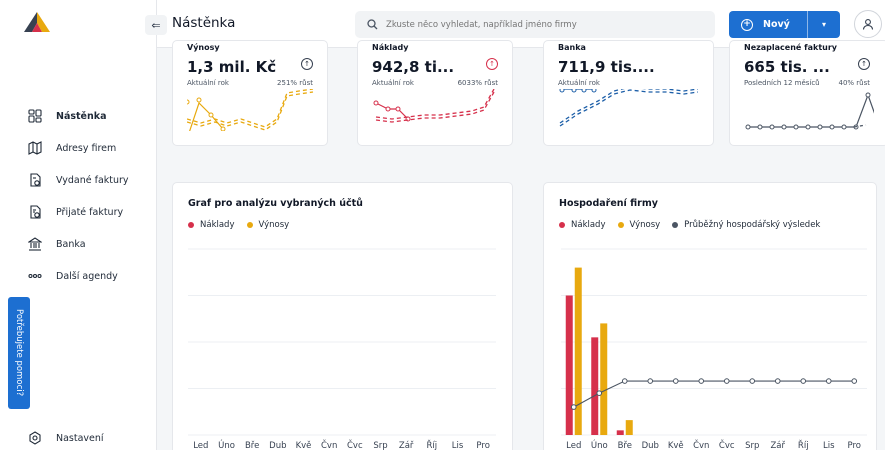 The image size is (885, 450). Describe the element at coordinates (790, 47) in the screenshot. I see `kpi-label: Nezaplacené faktury` at that location.